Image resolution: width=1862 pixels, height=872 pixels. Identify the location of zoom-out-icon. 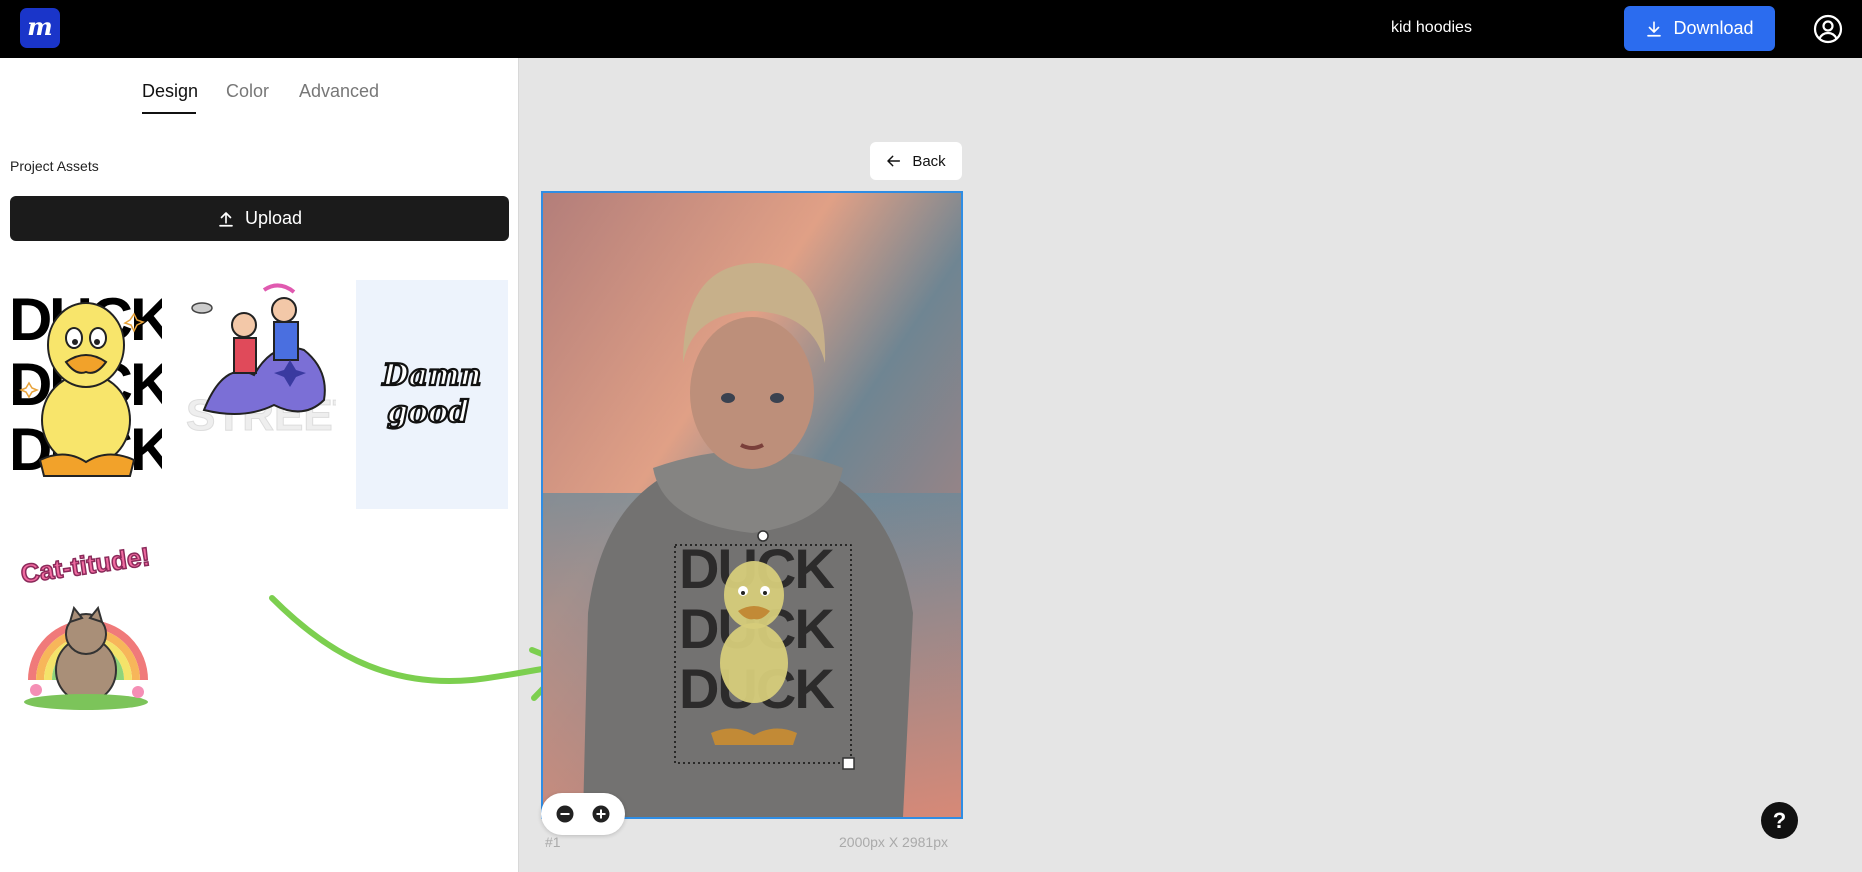
(565, 814).